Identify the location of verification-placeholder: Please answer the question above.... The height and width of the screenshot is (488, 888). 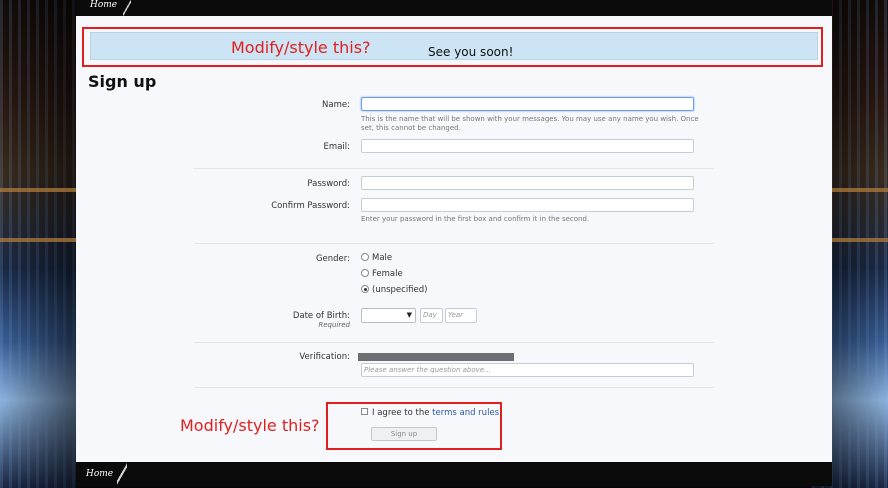
(427, 370).